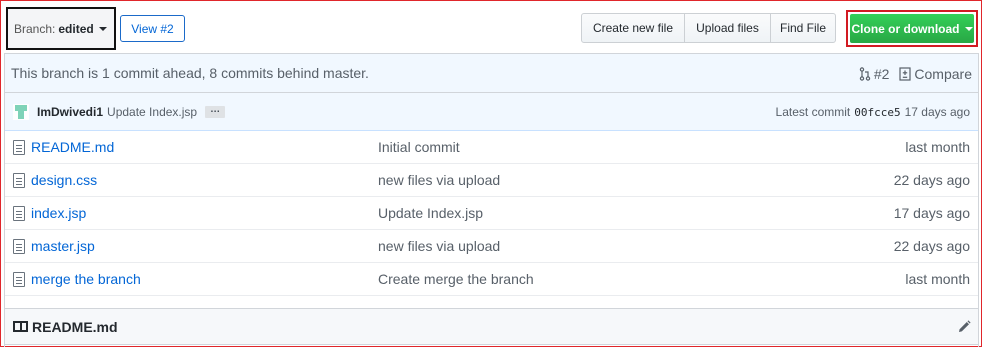 The width and height of the screenshot is (982, 347). Describe the element at coordinates (419, 147) in the screenshot. I see `file-commit-message: Initial commit` at that location.